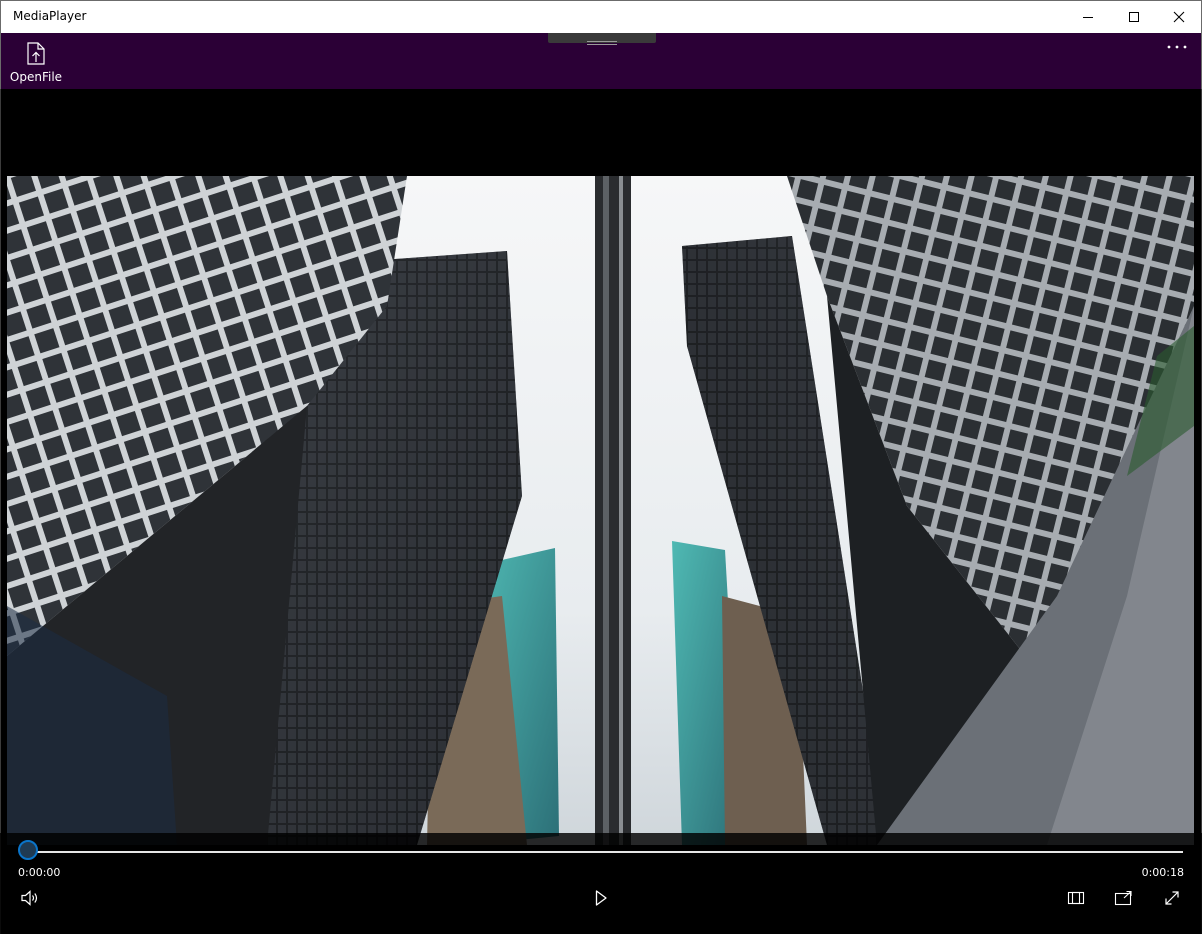 The width and height of the screenshot is (1202, 934). Describe the element at coordinates (1162, 872) in the screenshot. I see `time-total: 0:00:18` at that location.